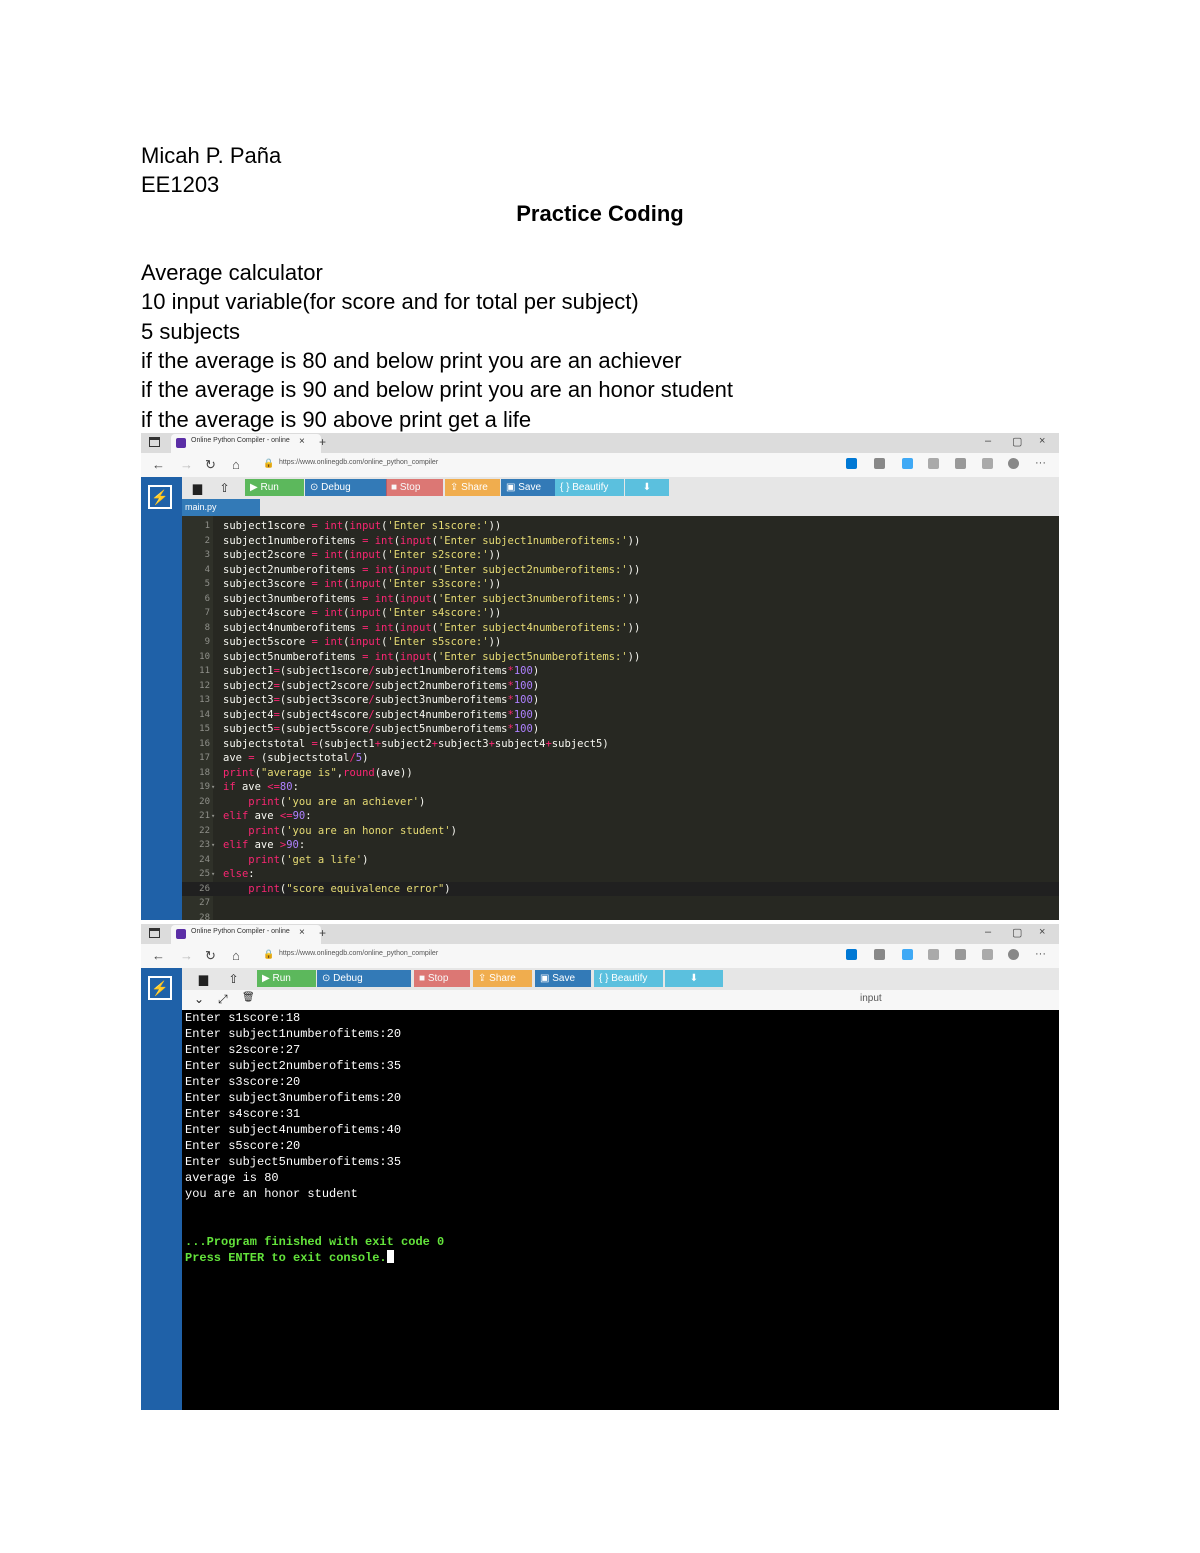  I want to click on code-line: 21 ▾ elif ave <=90:, so click(620, 816).